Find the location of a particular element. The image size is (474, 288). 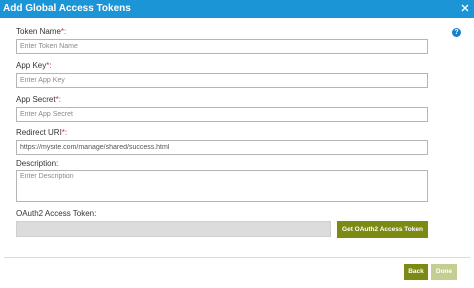

close-icon is located at coordinates (465, 8).